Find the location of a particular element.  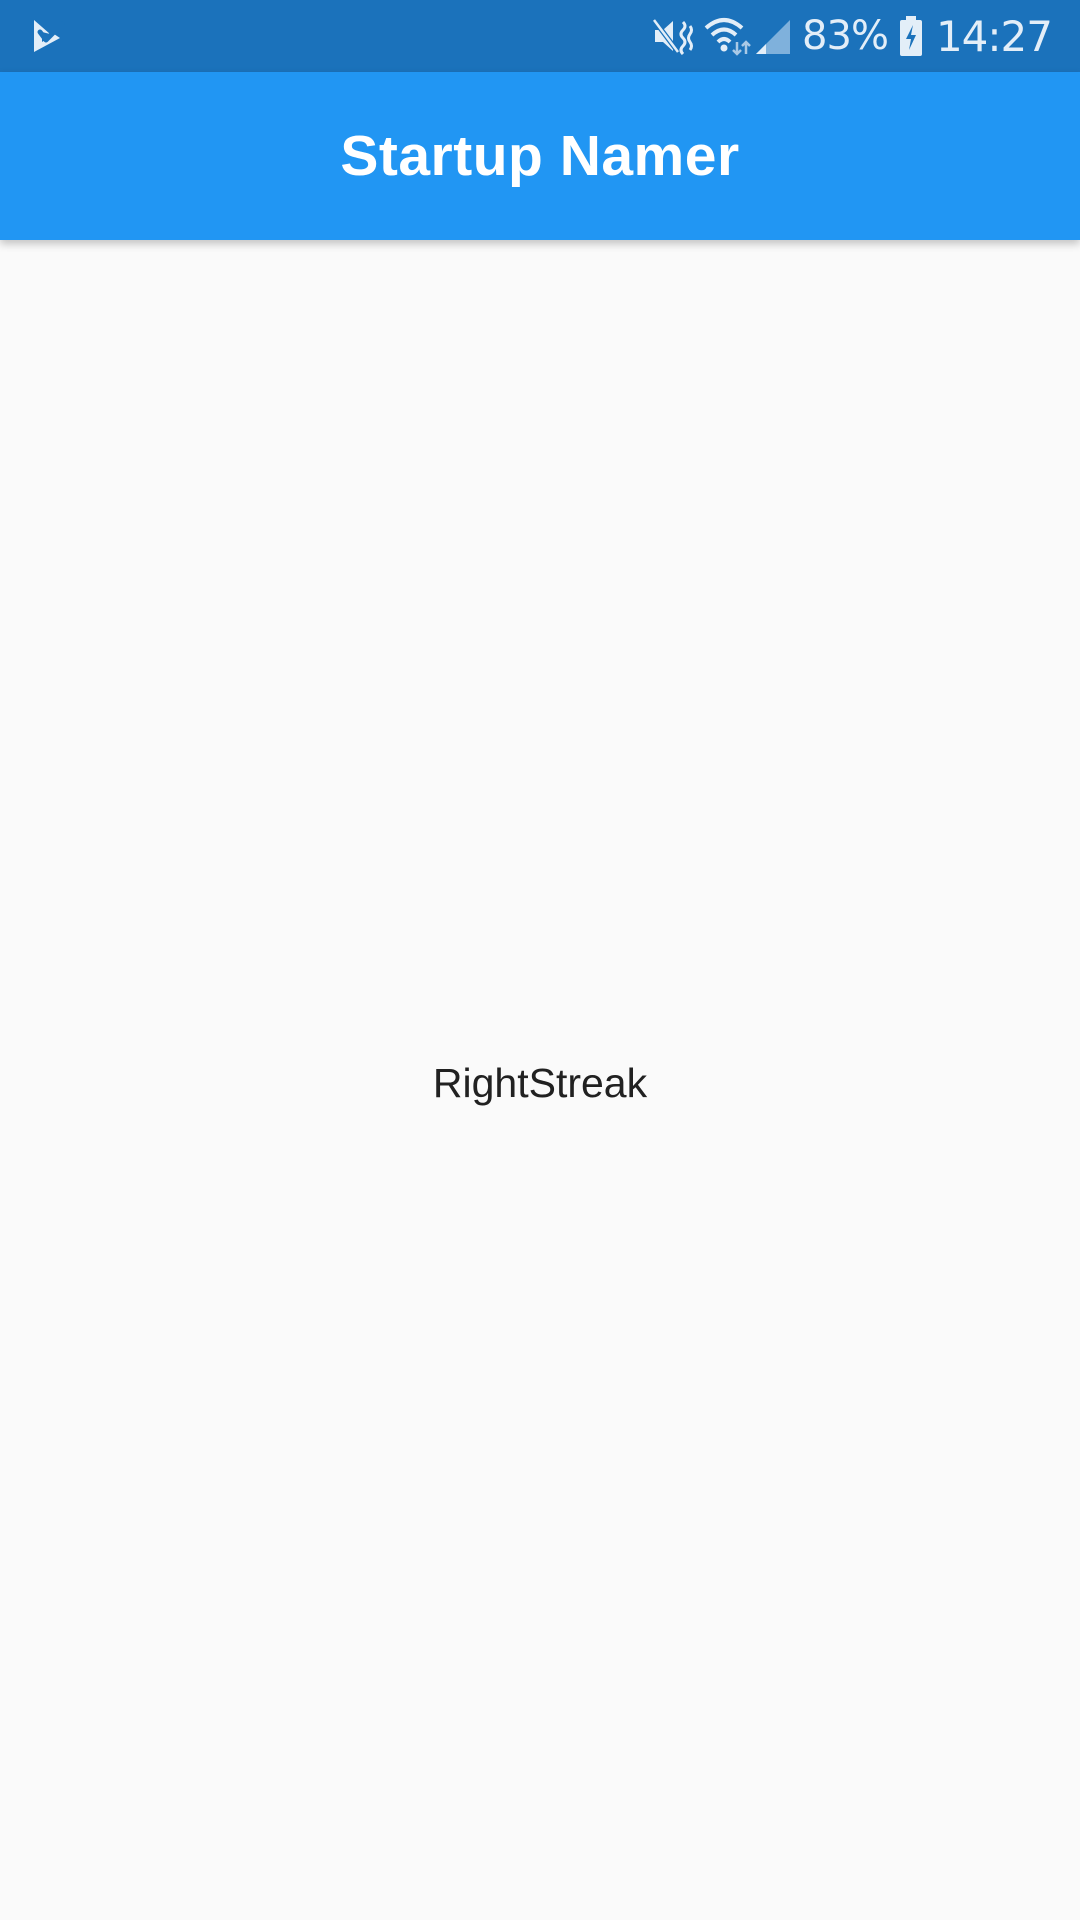

battery-percent: 83% is located at coordinates (845, 36).